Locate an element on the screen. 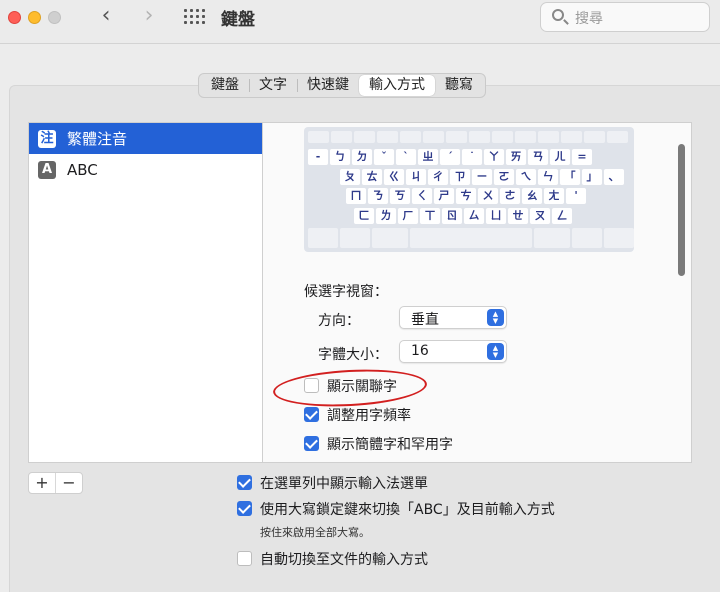 Image resolution: width=720 pixels, height=592 pixels. caps-lock-switch-checkbox is located at coordinates (244, 508).